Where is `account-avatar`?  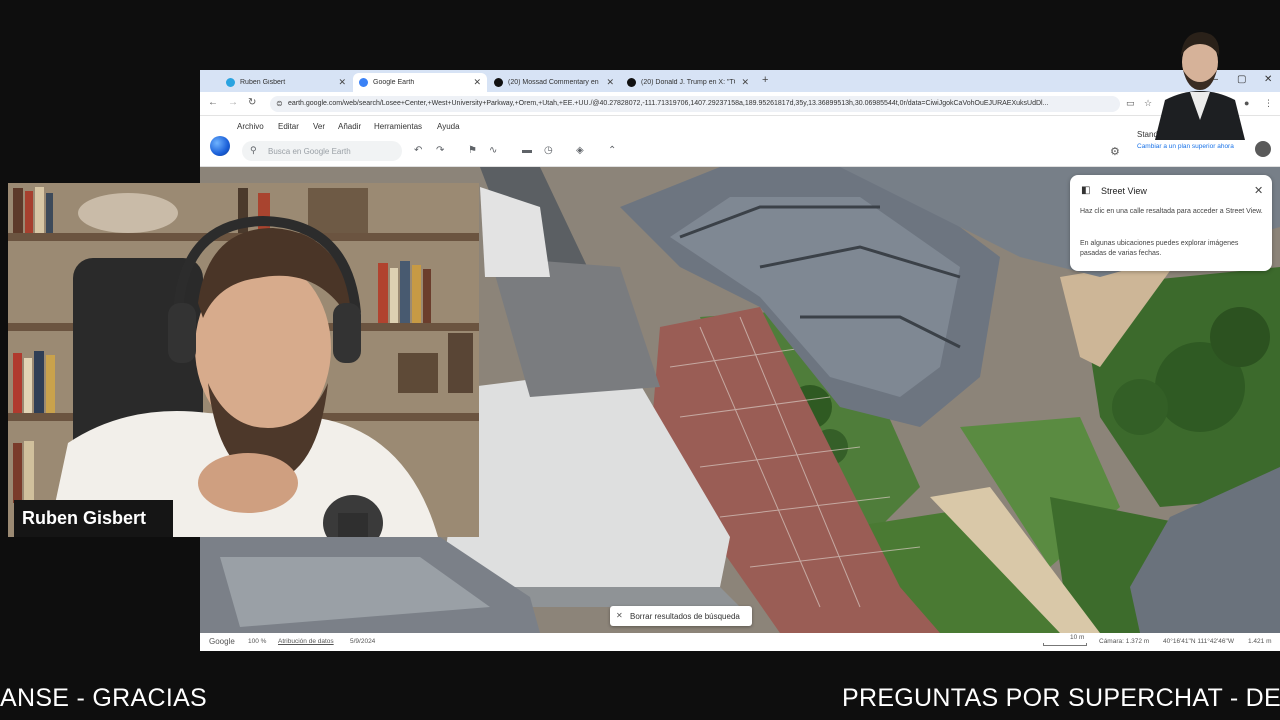 account-avatar is located at coordinates (1263, 149).